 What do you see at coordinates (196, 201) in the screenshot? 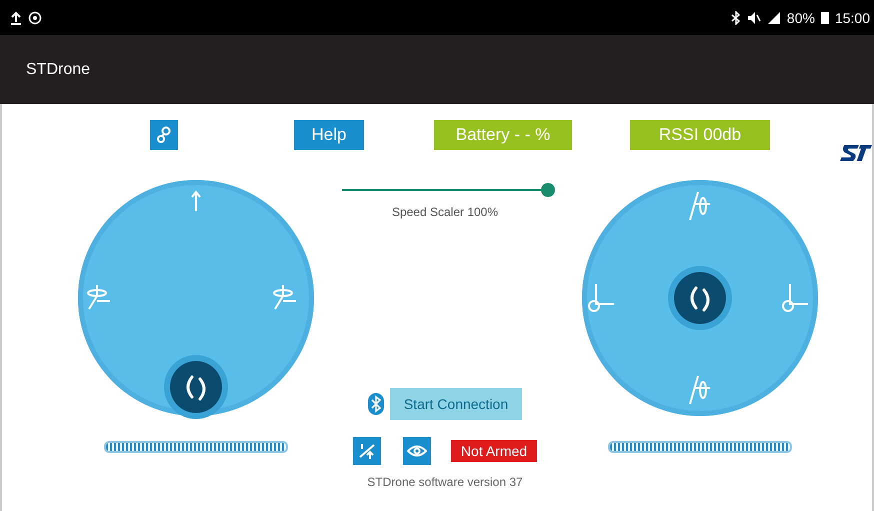
I see `arrow-up-icon` at bounding box center [196, 201].